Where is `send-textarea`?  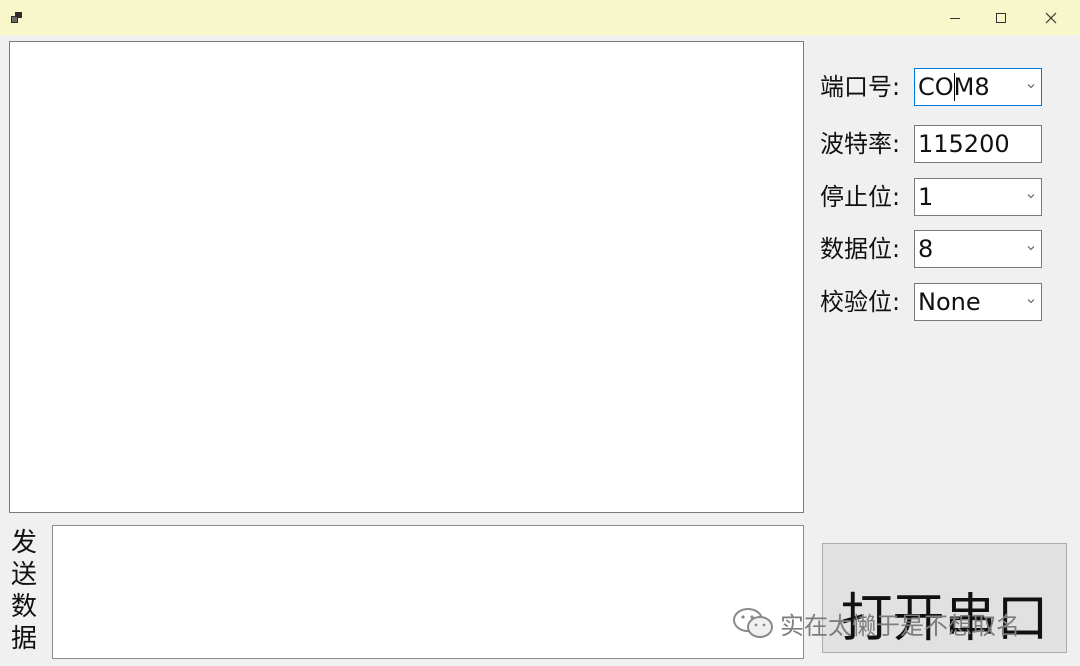
send-textarea is located at coordinates (428, 592).